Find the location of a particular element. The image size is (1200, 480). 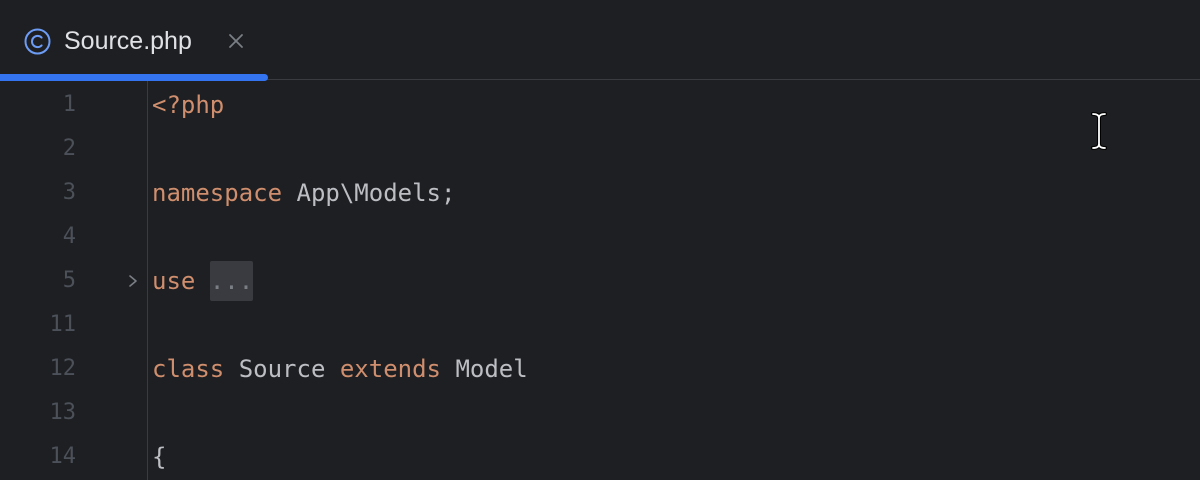

active-tab-indicator is located at coordinates (134, 77).